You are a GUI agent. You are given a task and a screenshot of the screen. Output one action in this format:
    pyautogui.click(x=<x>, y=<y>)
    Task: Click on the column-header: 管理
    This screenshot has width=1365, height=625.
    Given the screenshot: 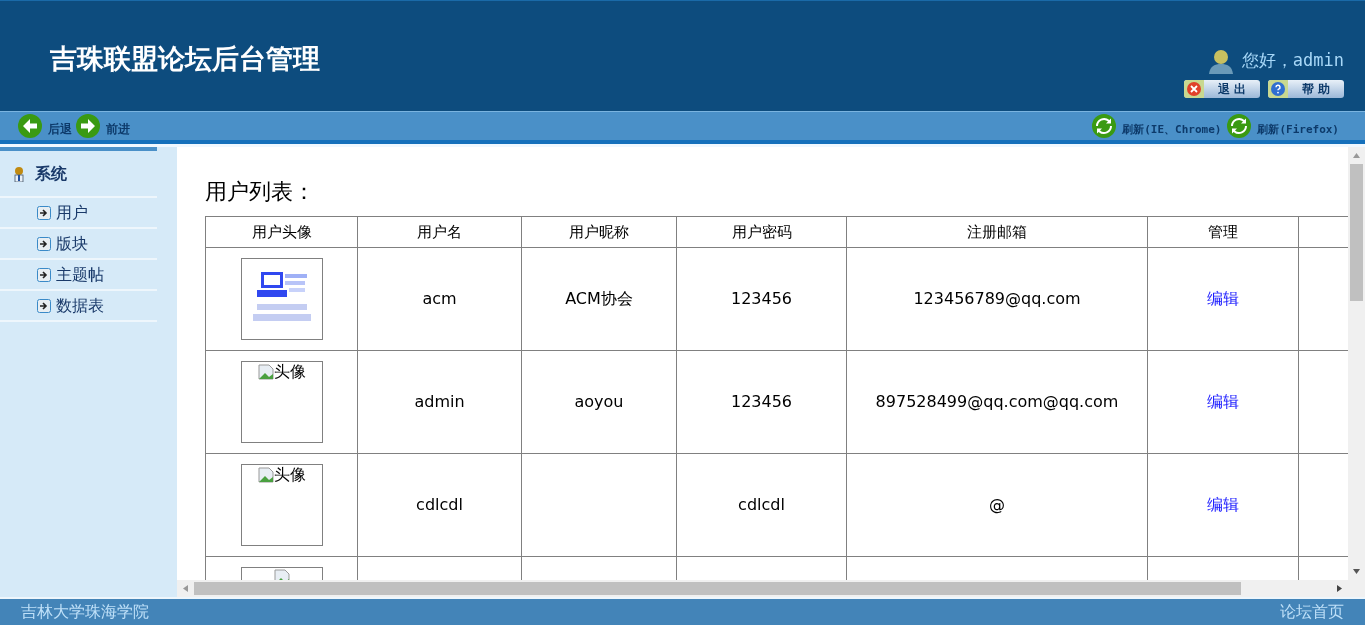 What is the action you would take?
    pyautogui.click(x=1223, y=232)
    